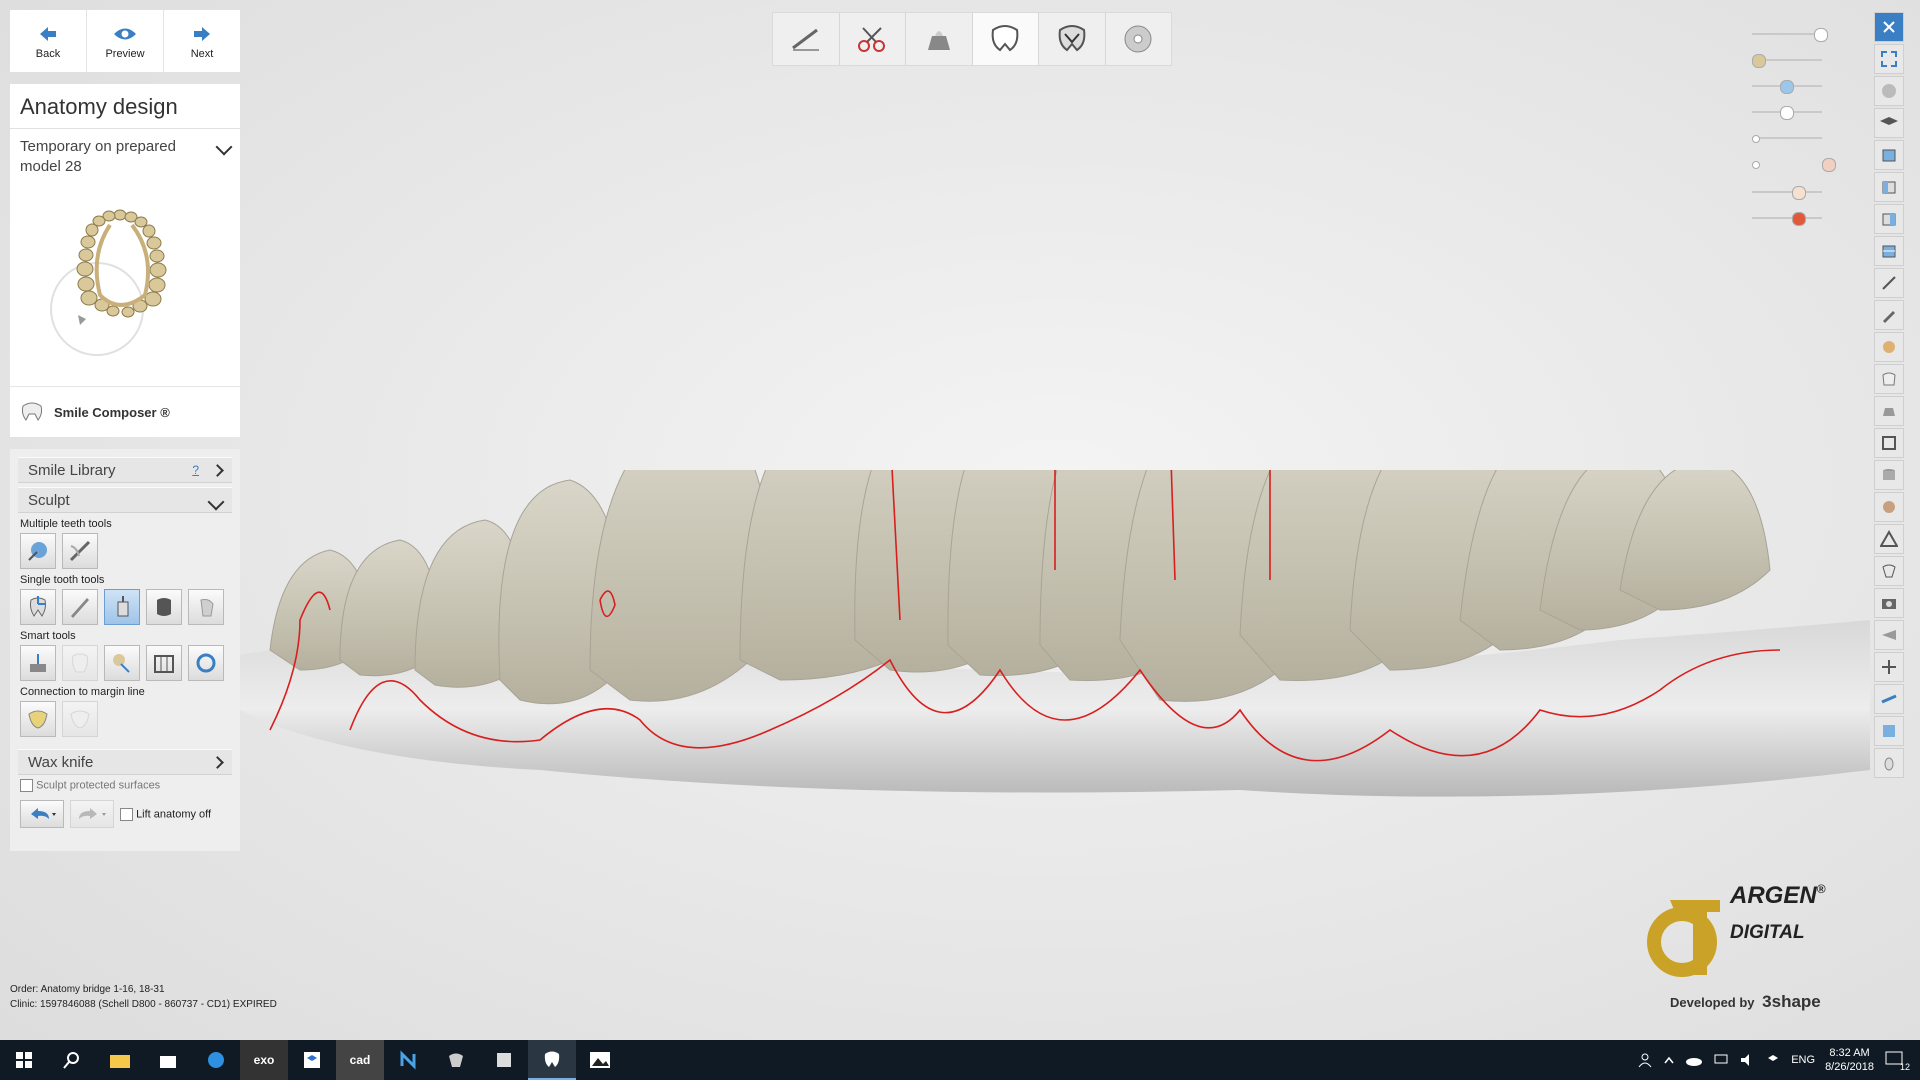 This screenshot has width=1920, height=1080. I want to click on brush-icon, so click(1889, 764).